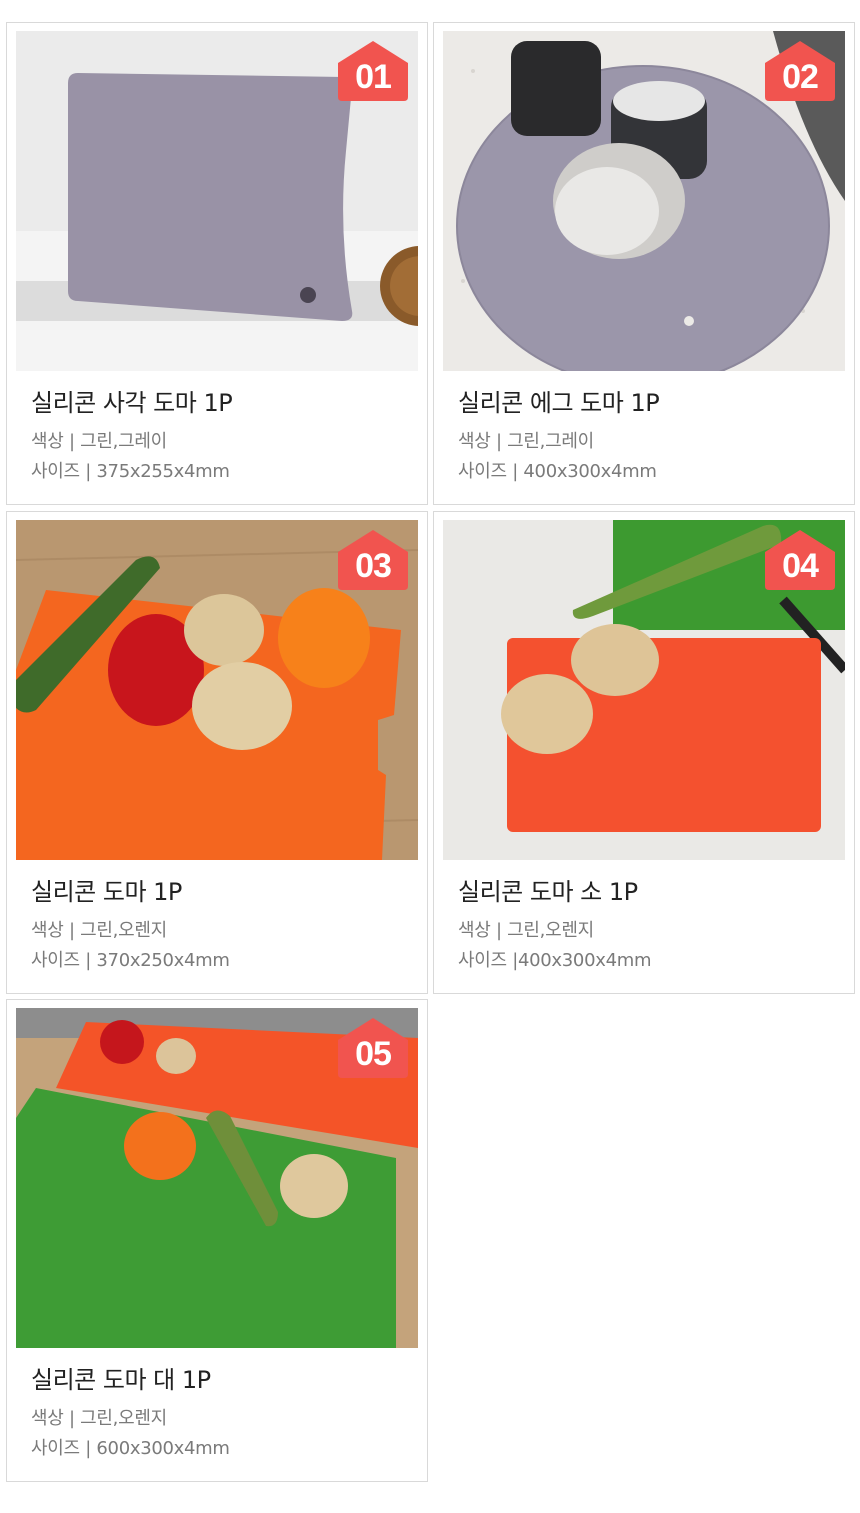  I want to click on product-title: 실리콘 도마 소 1P, so click(548, 889).